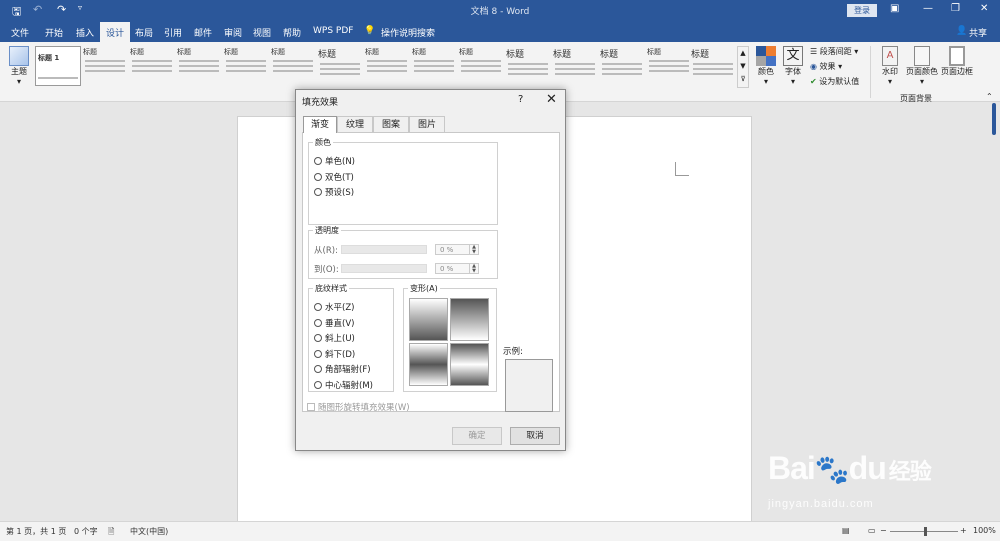  Describe the element at coordinates (115, 32) in the screenshot. I see `tab-design: 设计` at that location.